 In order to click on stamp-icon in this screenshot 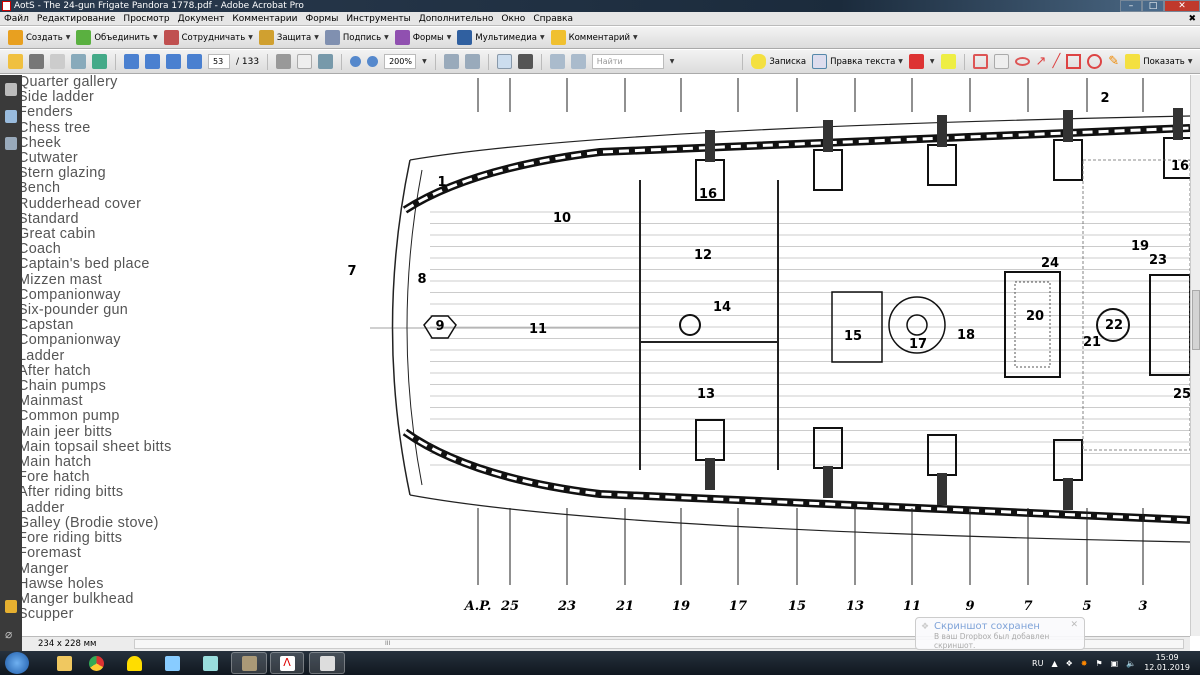, I will do `click(916, 61)`.